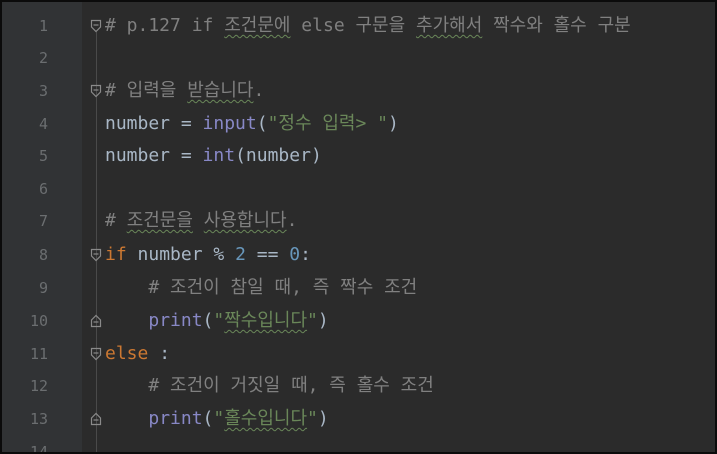 The height and width of the screenshot is (454, 717). I want to click on code-line-13: 13 print("홀수입니다"), so click(358, 419).